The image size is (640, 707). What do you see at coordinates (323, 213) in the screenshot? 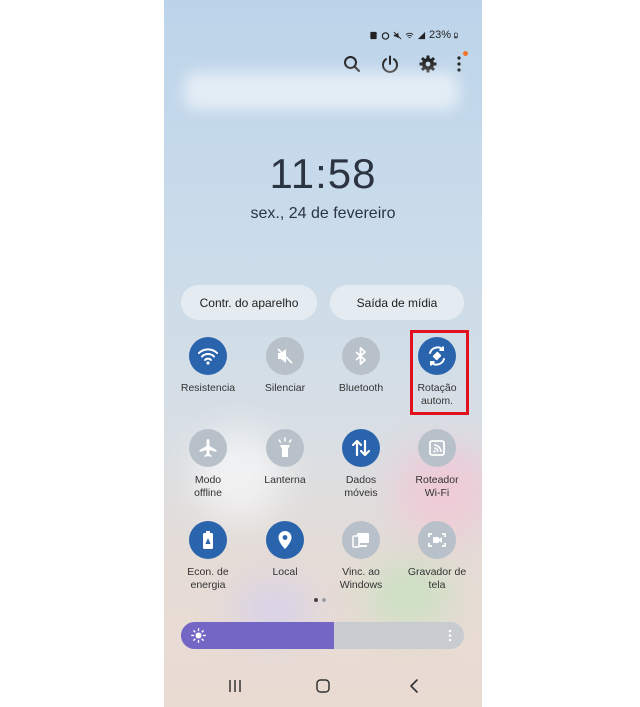
I see `clock-date: sex., 24 de fevereiro` at bounding box center [323, 213].